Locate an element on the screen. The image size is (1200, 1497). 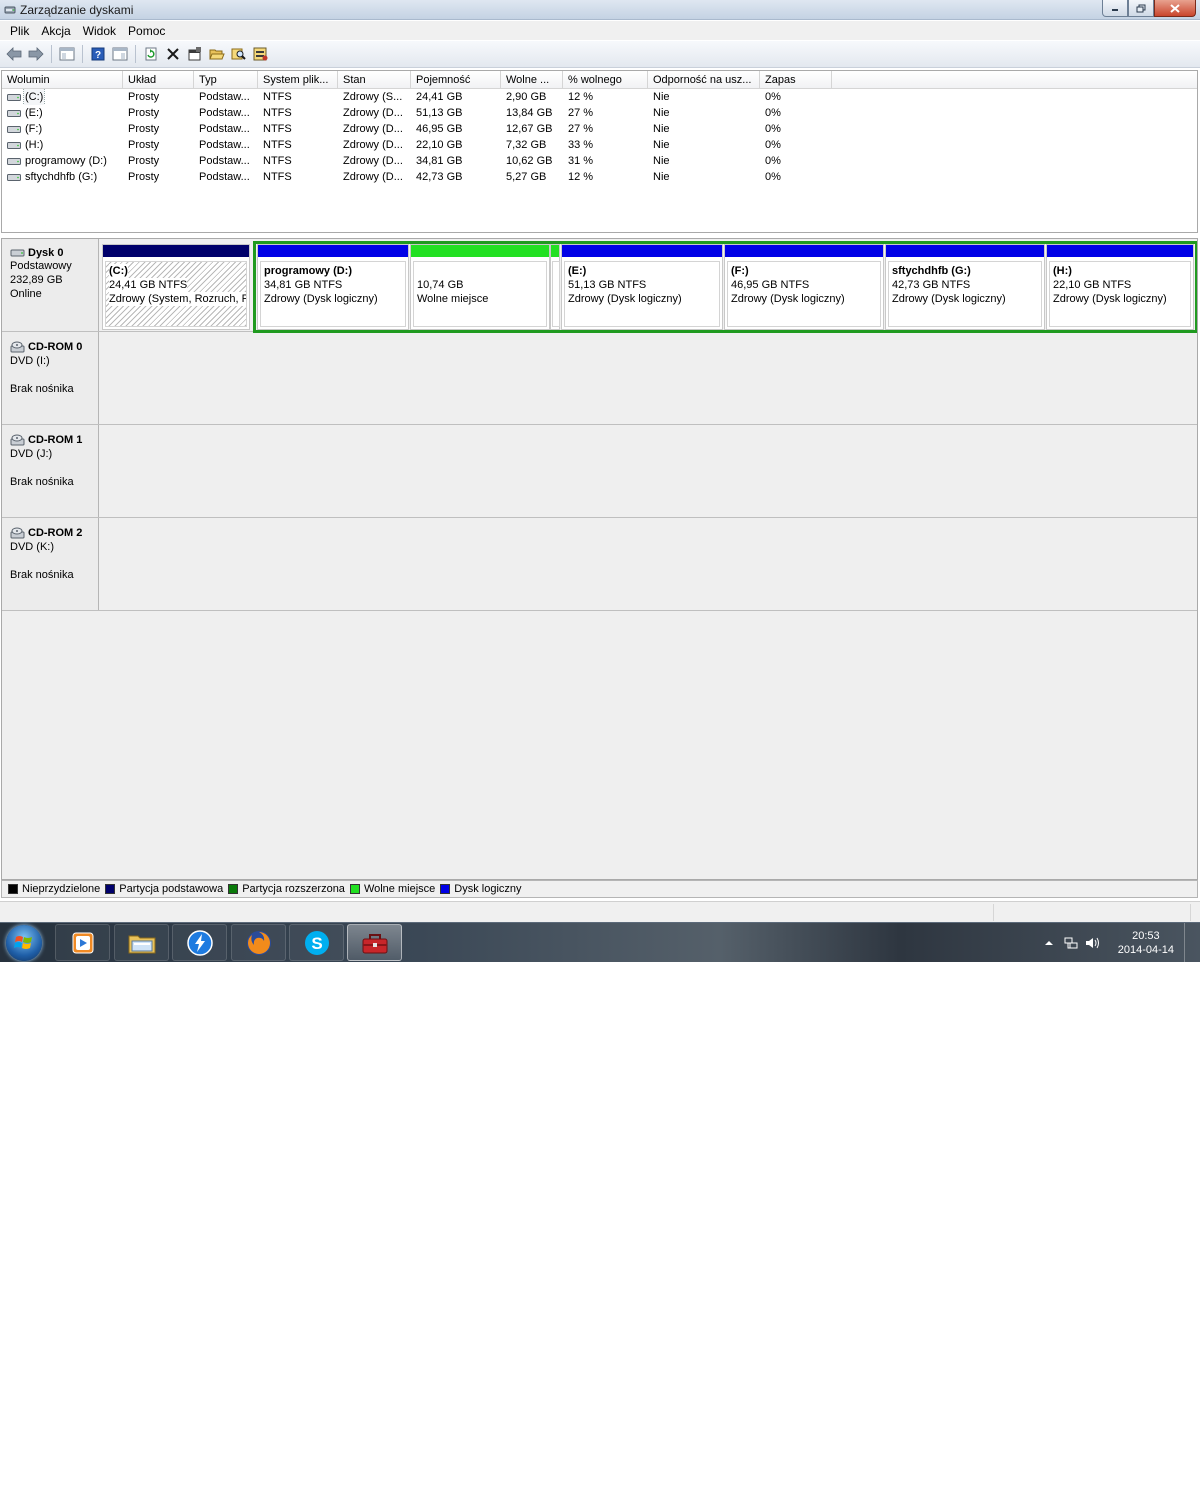
cell-wolne: 5,27 GB is located at coordinates (526, 177).